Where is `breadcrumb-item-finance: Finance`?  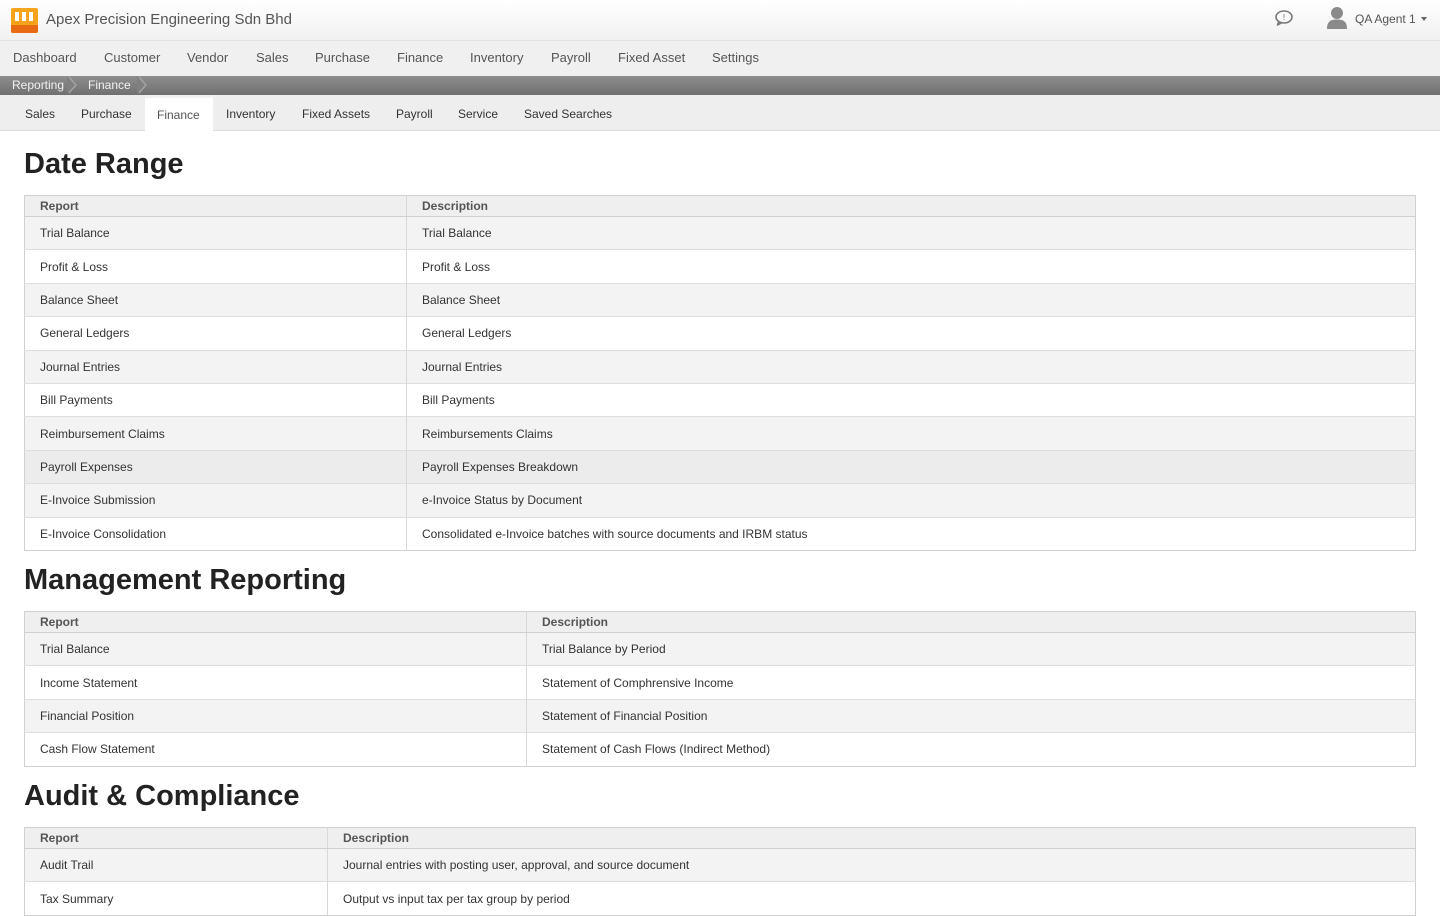 breadcrumb-item-finance: Finance is located at coordinates (103, 85).